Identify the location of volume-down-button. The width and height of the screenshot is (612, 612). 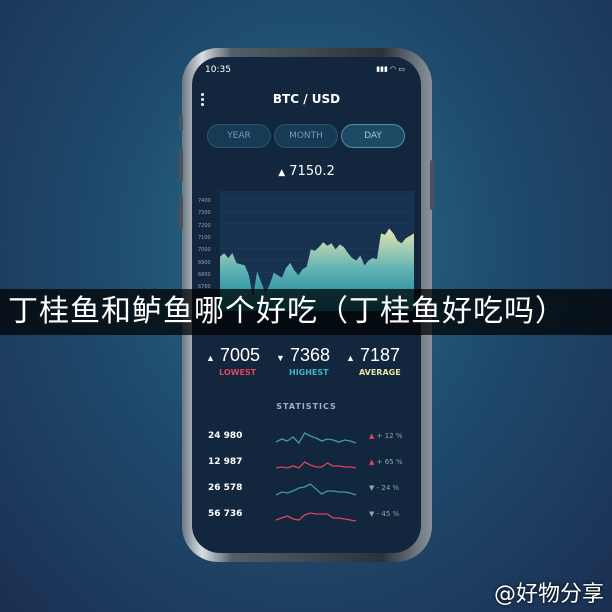
(181, 212).